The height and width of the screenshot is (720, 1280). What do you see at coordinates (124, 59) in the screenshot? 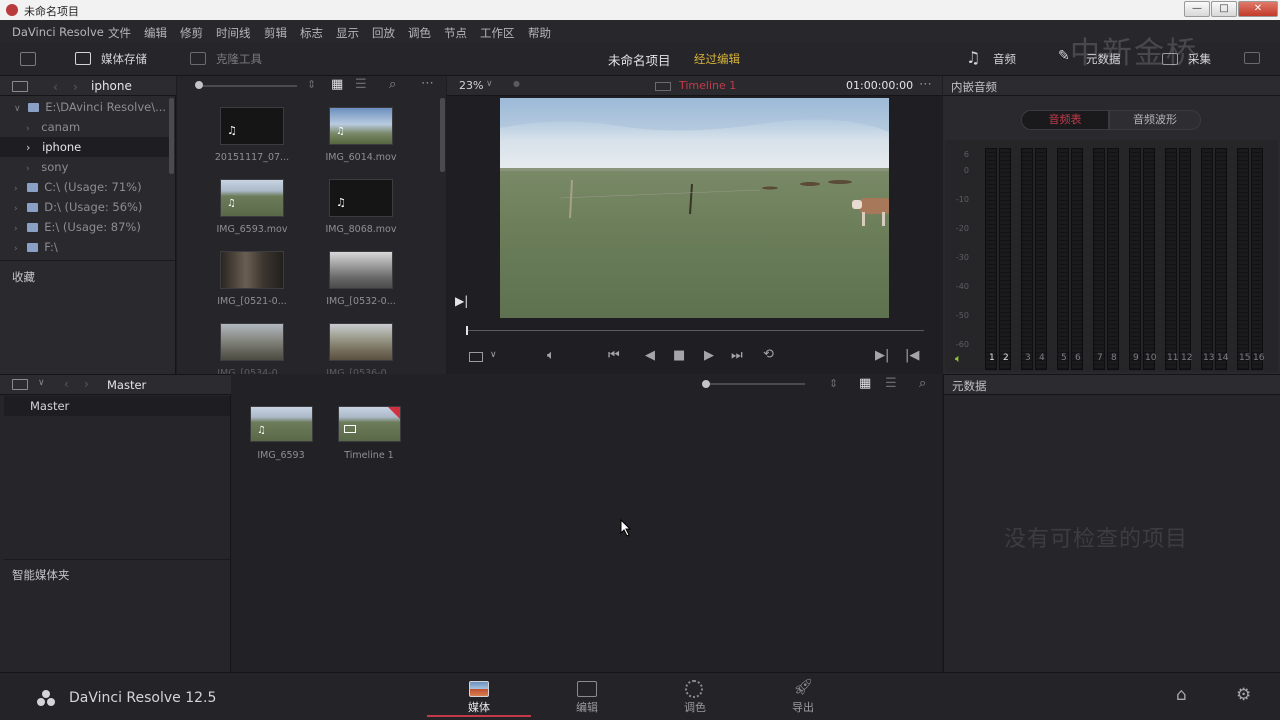
I see `media-storage-button: 媒体存储` at bounding box center [124, 59].